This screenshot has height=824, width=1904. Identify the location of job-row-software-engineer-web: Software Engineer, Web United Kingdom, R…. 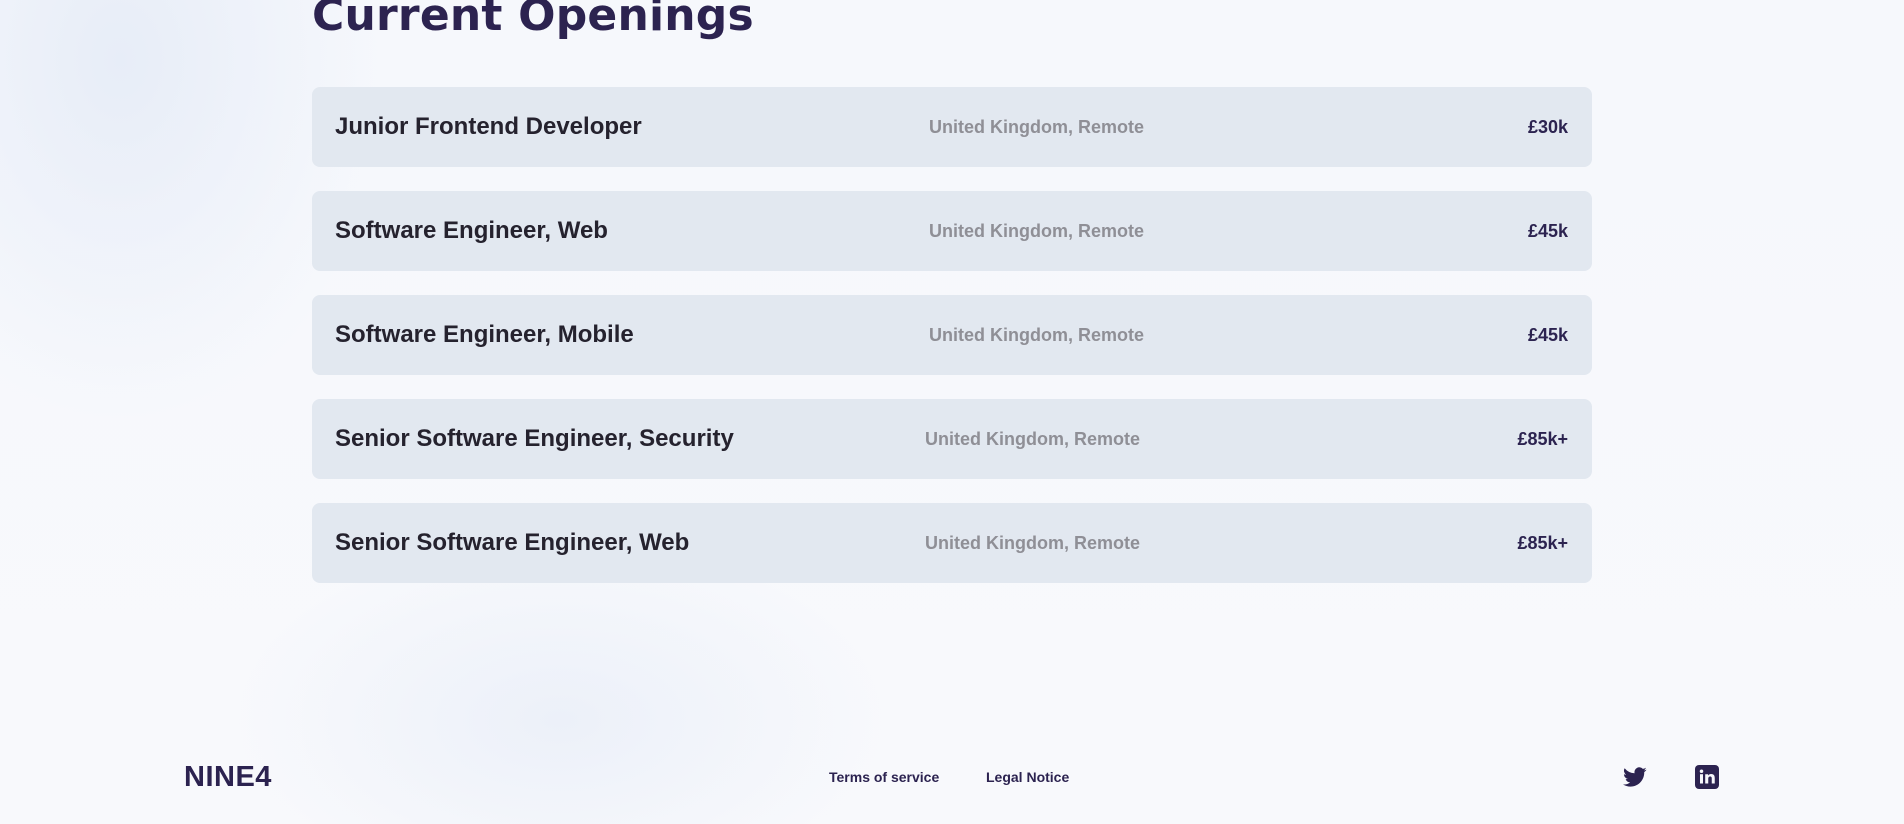
(952, 231).